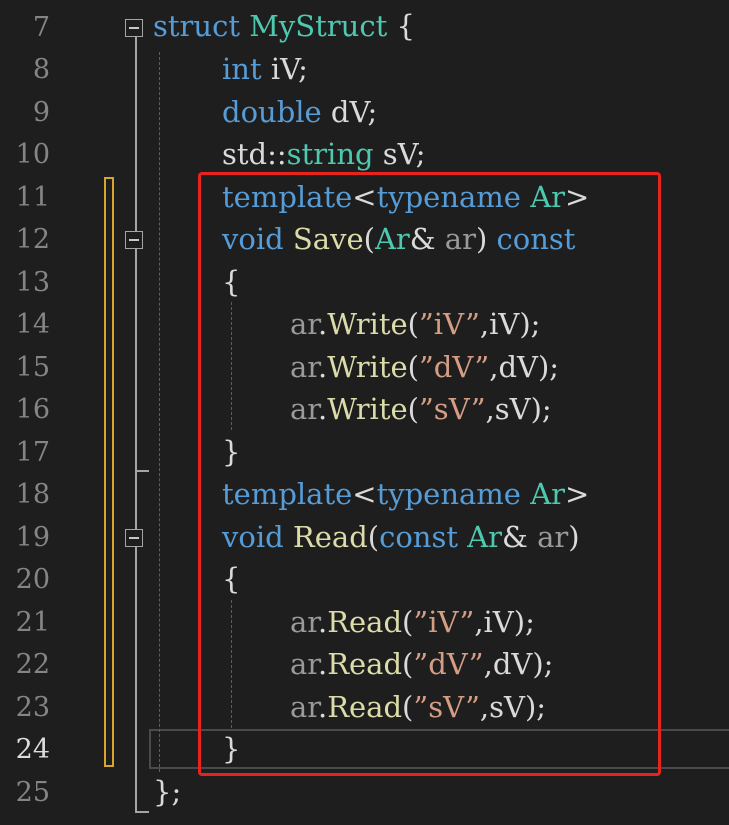  I want to click on struct-close: };, so click(167, 792).